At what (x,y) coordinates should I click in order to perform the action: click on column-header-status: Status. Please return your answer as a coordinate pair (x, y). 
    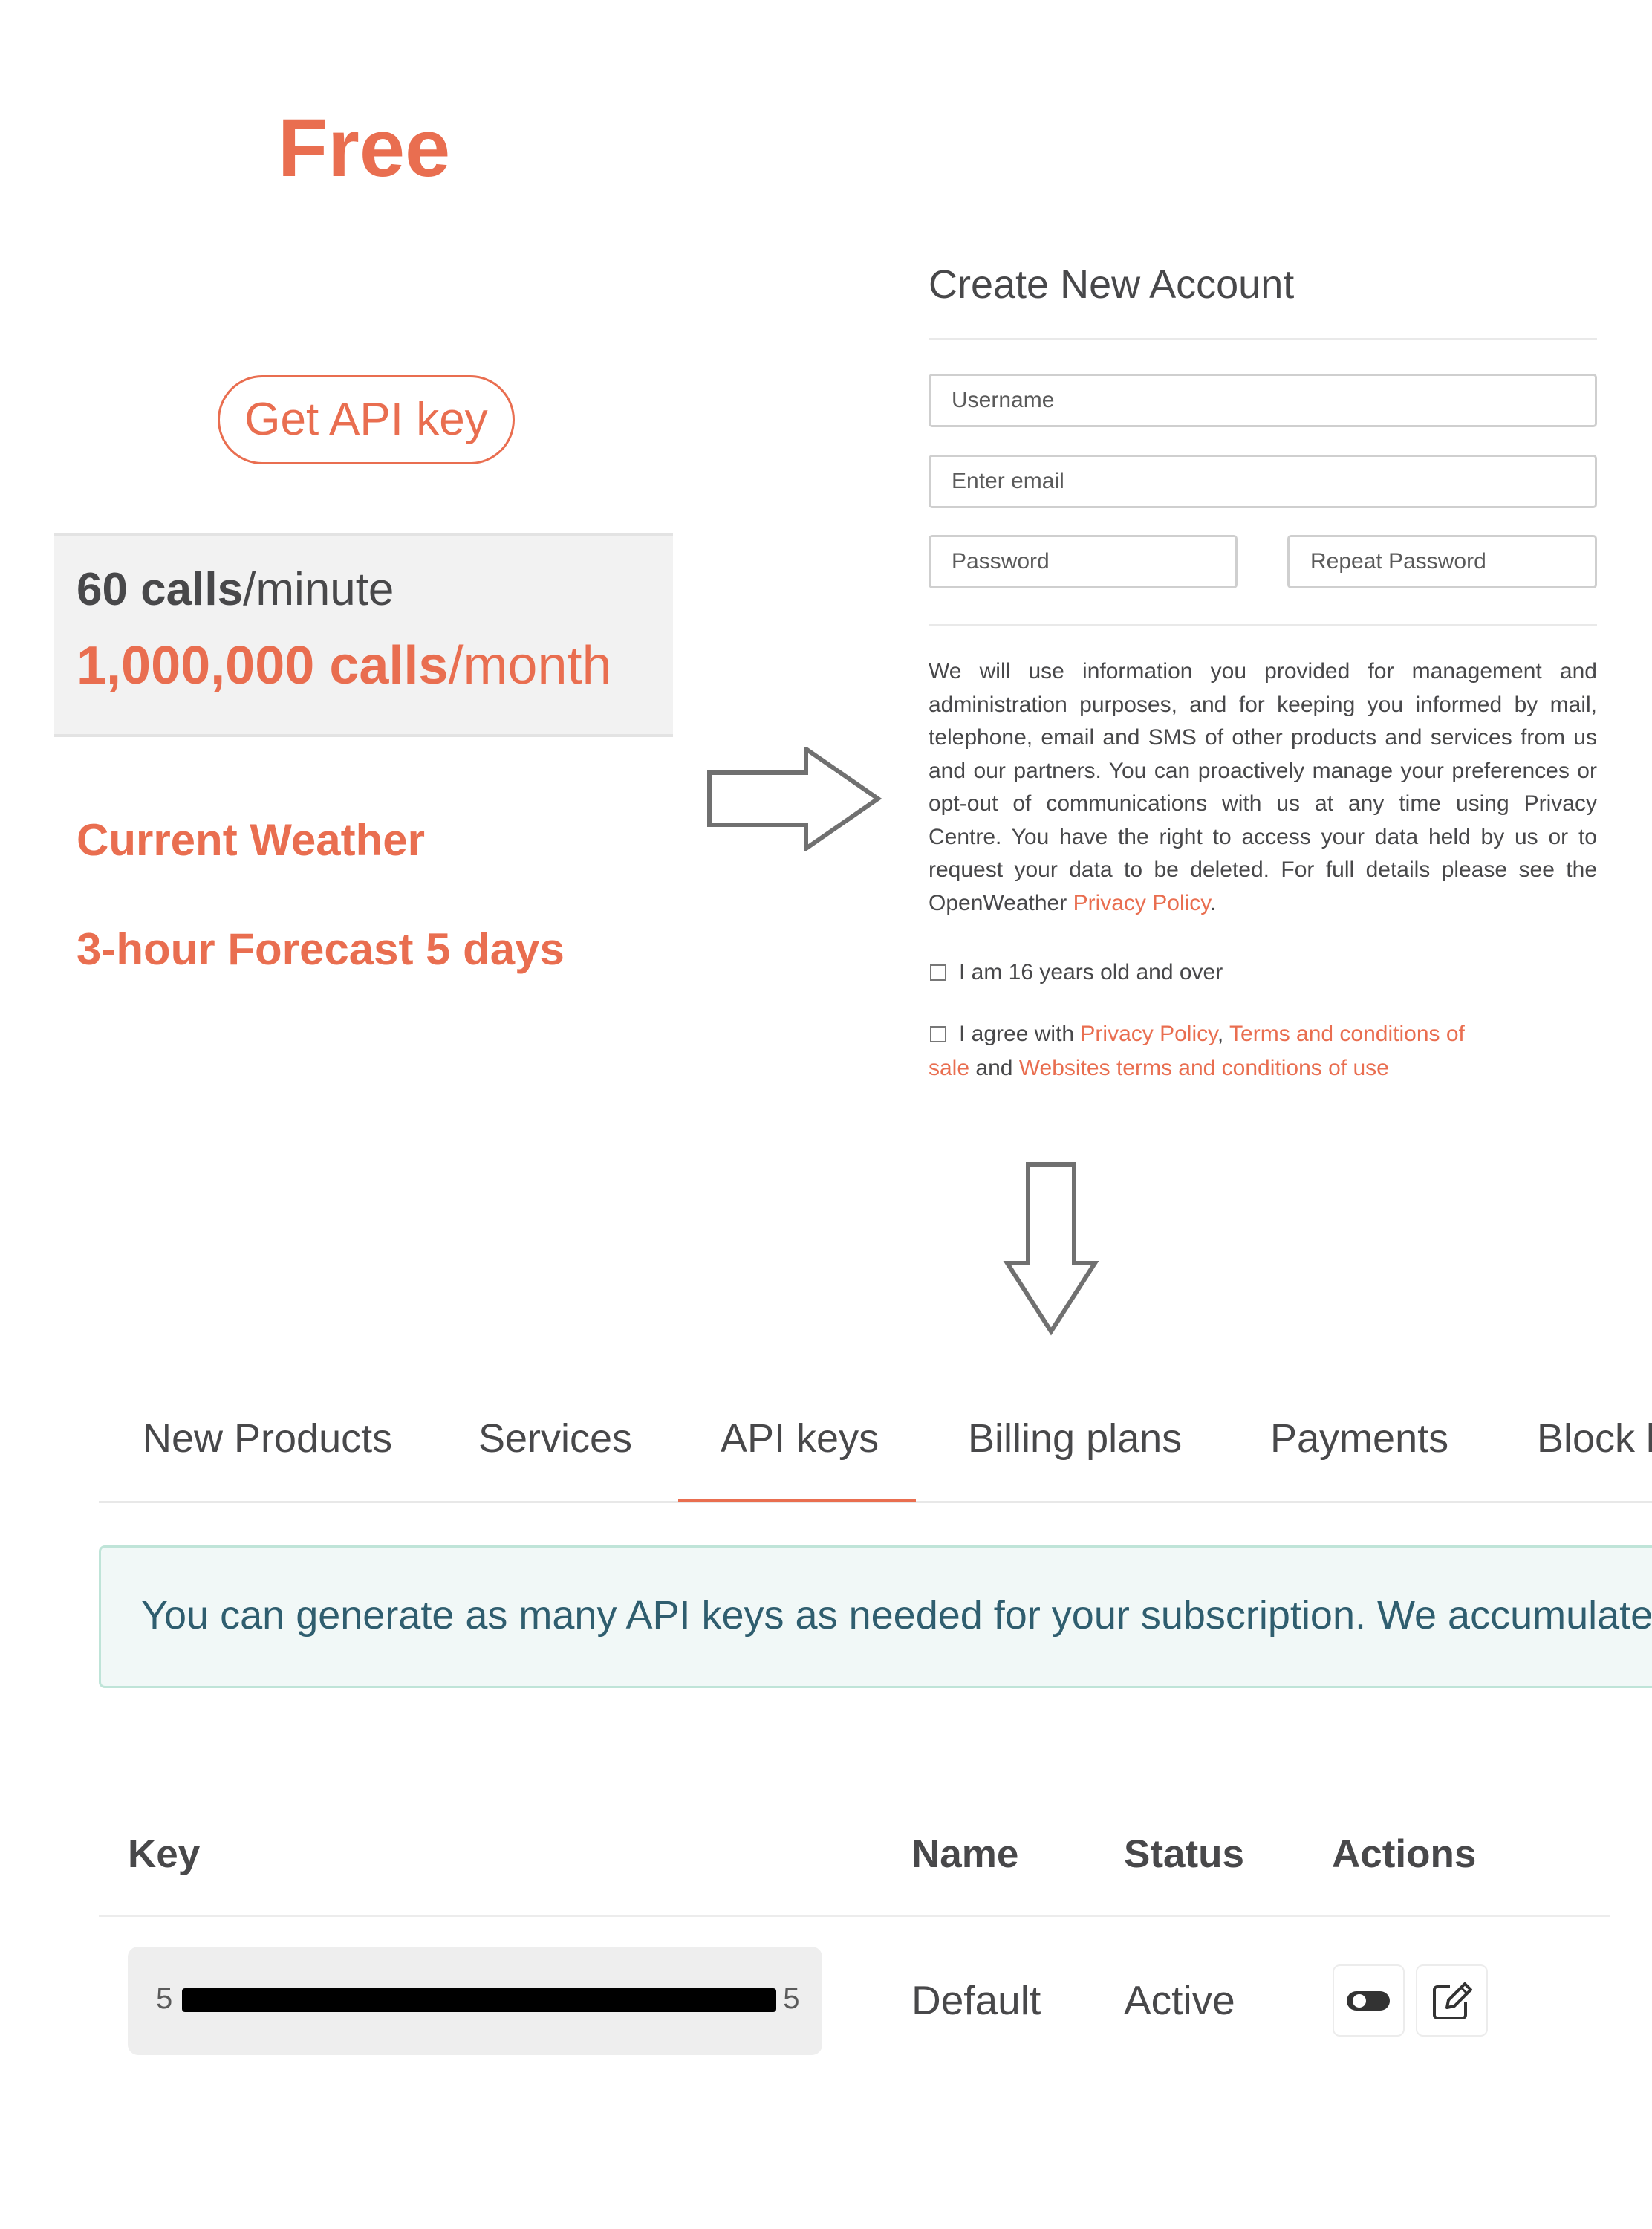
    Looking at the image, I should click on (1184, 1854).